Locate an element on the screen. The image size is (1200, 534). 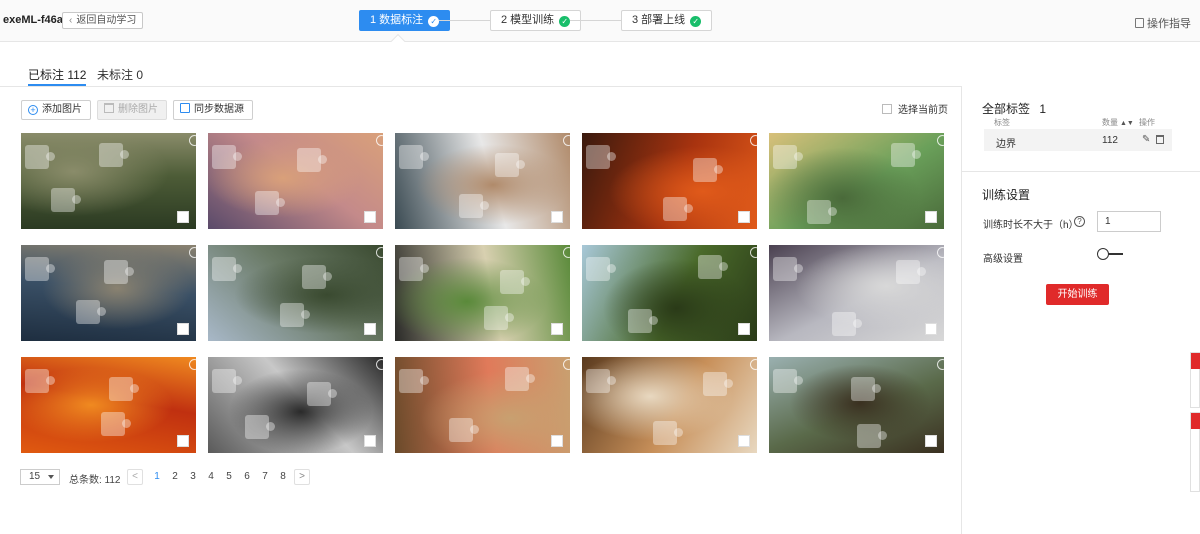
page-number: 4 is located at coordinates (211, 476).